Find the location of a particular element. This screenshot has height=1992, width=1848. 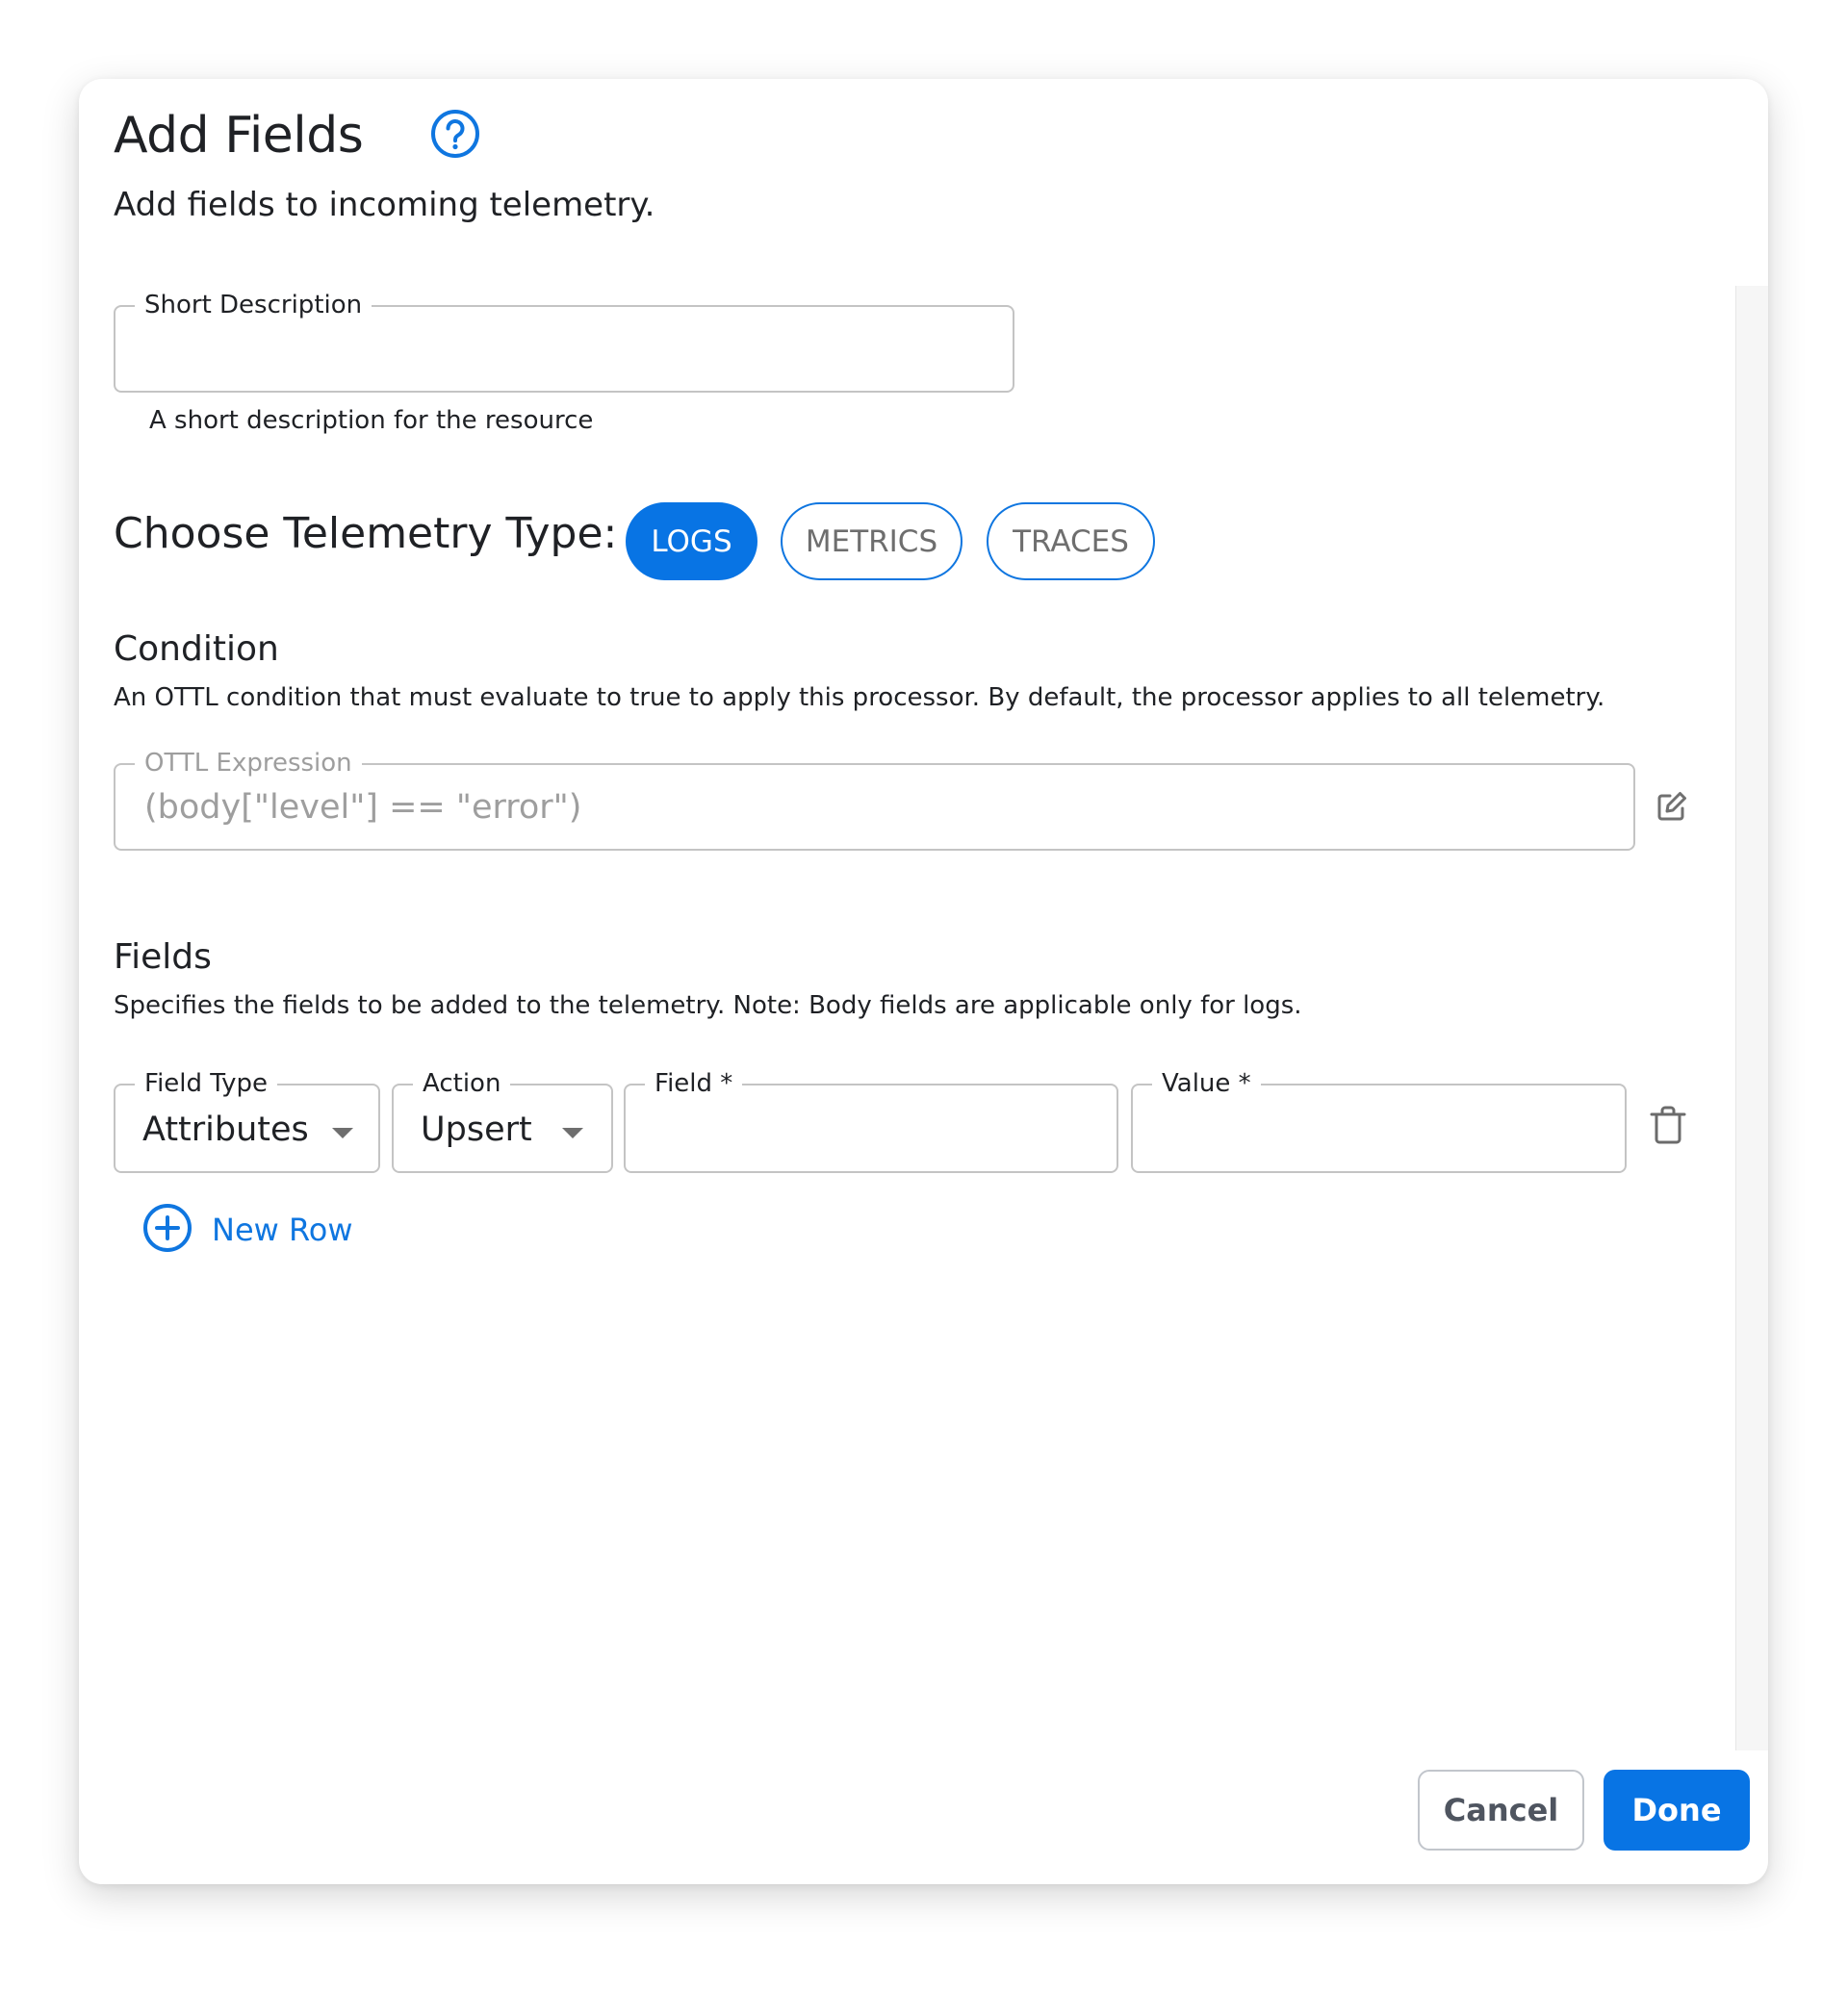

field-name-field: Field * is located at coordinates (871, 1121).